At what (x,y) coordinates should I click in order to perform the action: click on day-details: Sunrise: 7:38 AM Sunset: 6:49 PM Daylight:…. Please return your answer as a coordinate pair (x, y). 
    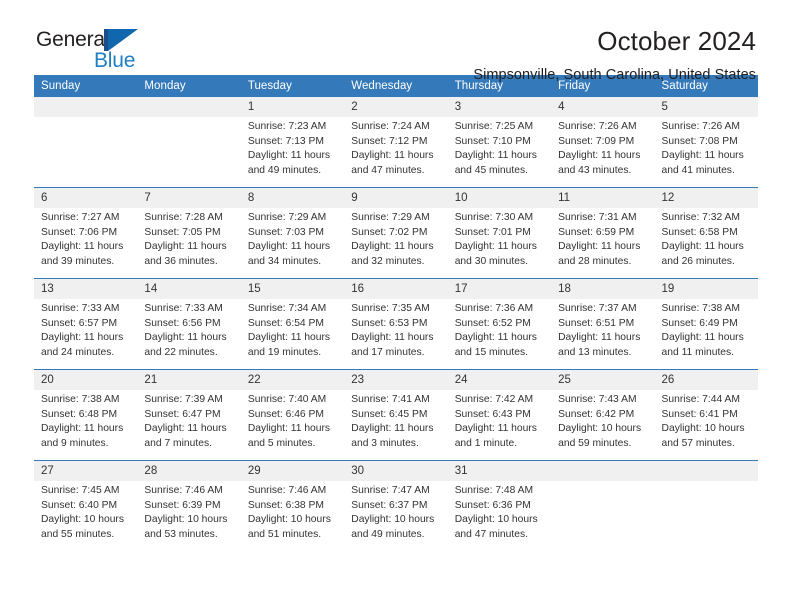
    Looking at the image, I should click on (706, 329).